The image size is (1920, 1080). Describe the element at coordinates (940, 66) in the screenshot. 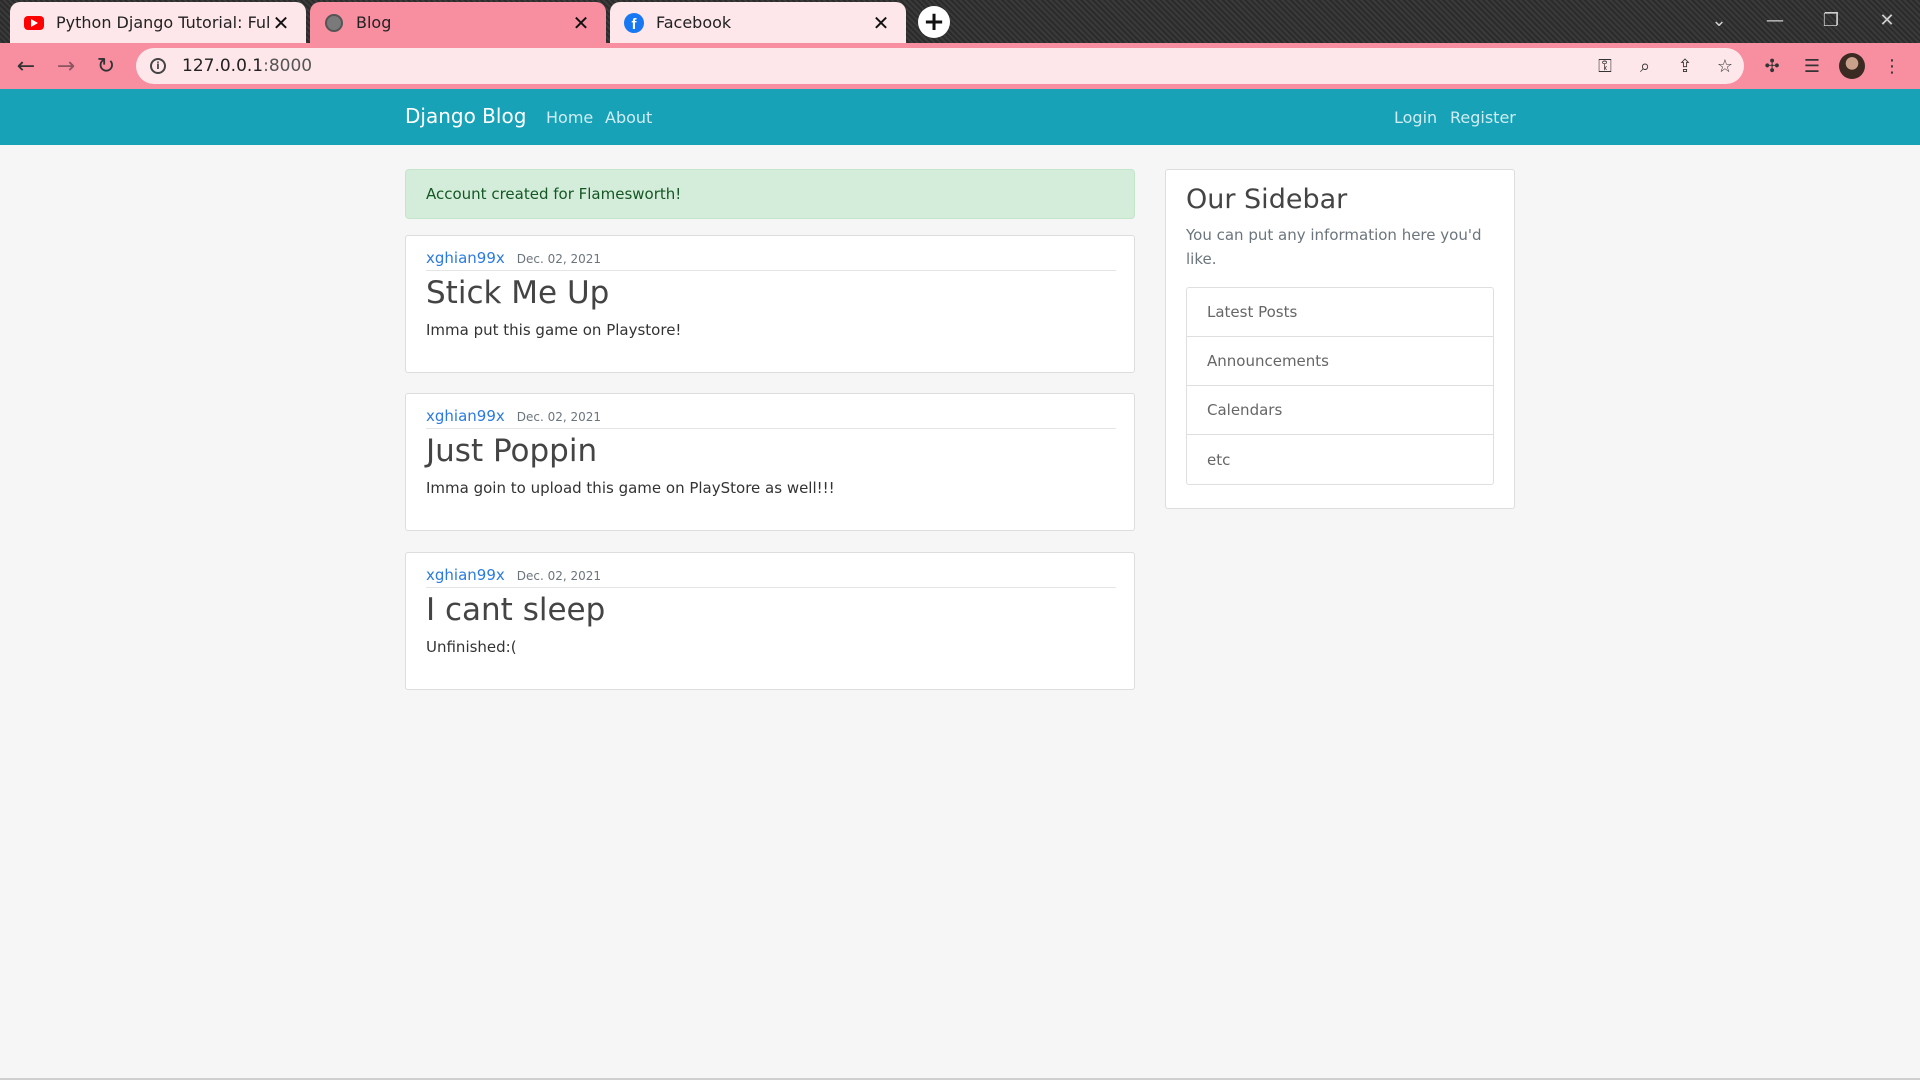

I see `address-bar: i 127.0.0.1:8000 ⚿ ⌕ ⇪ ☆` at that location.